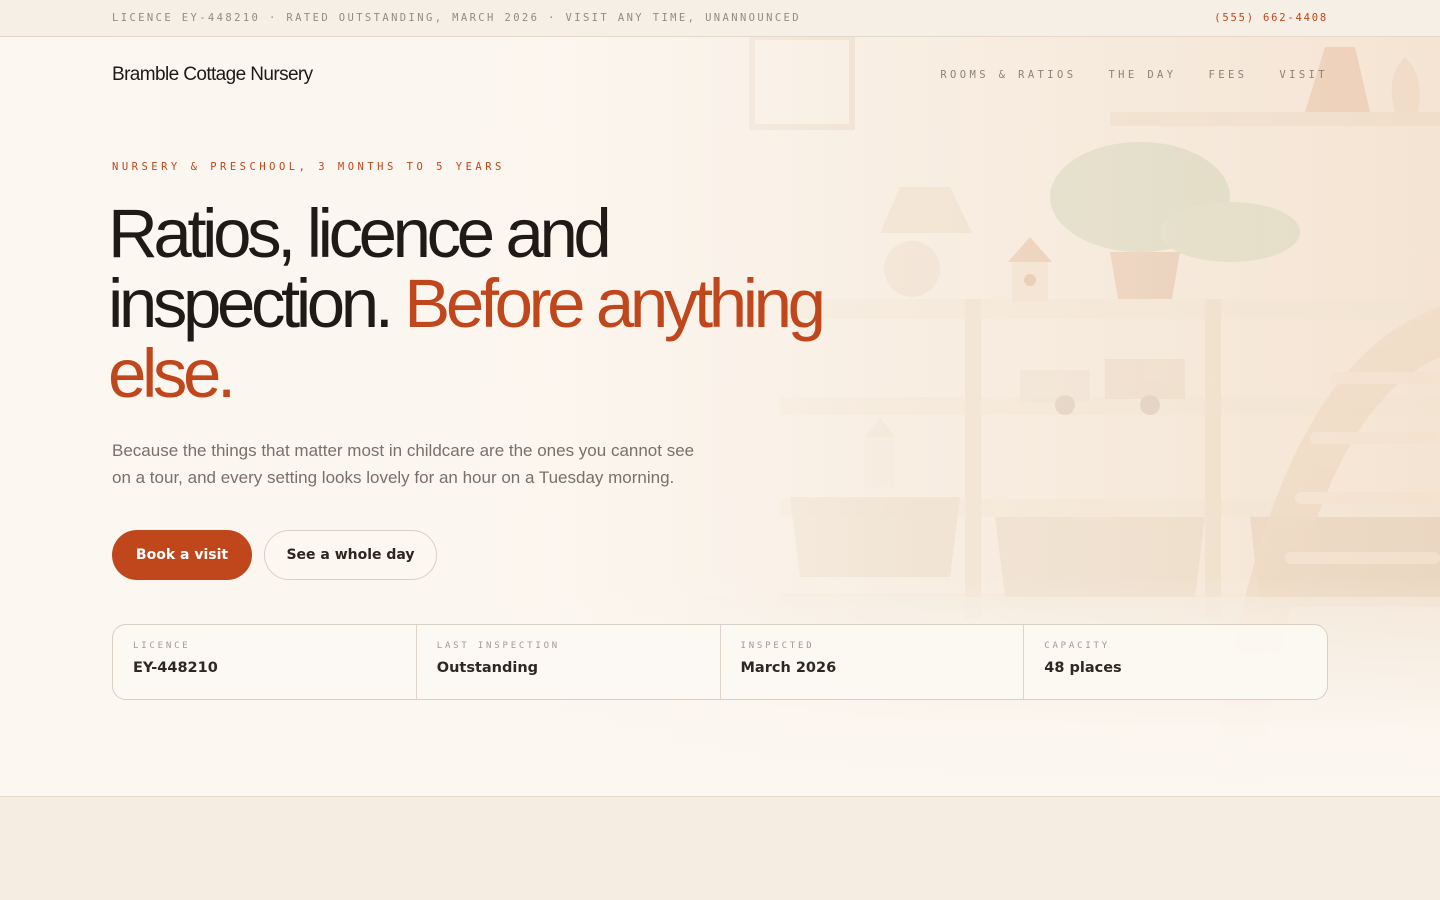 Image resolution: width=1440 pixels, height=900 pixels. I want to click on fact-inspected: INSPECTED March 2026, so click(873, 662).